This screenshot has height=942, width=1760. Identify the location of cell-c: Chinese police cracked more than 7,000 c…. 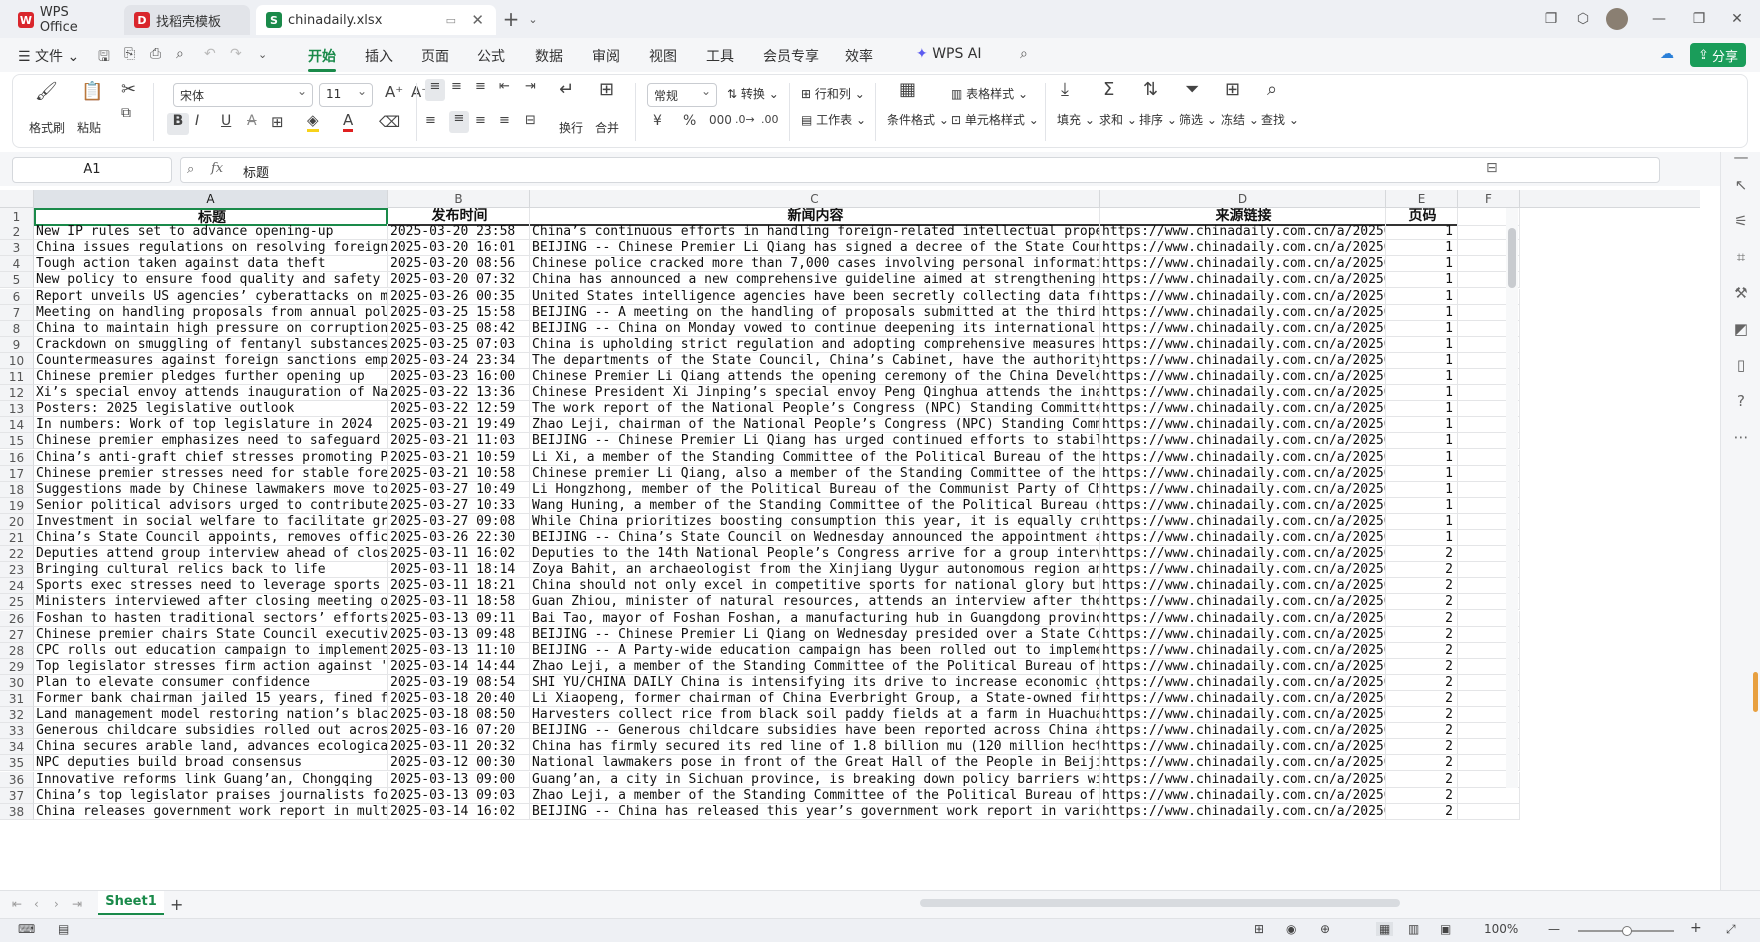
(815, 264).